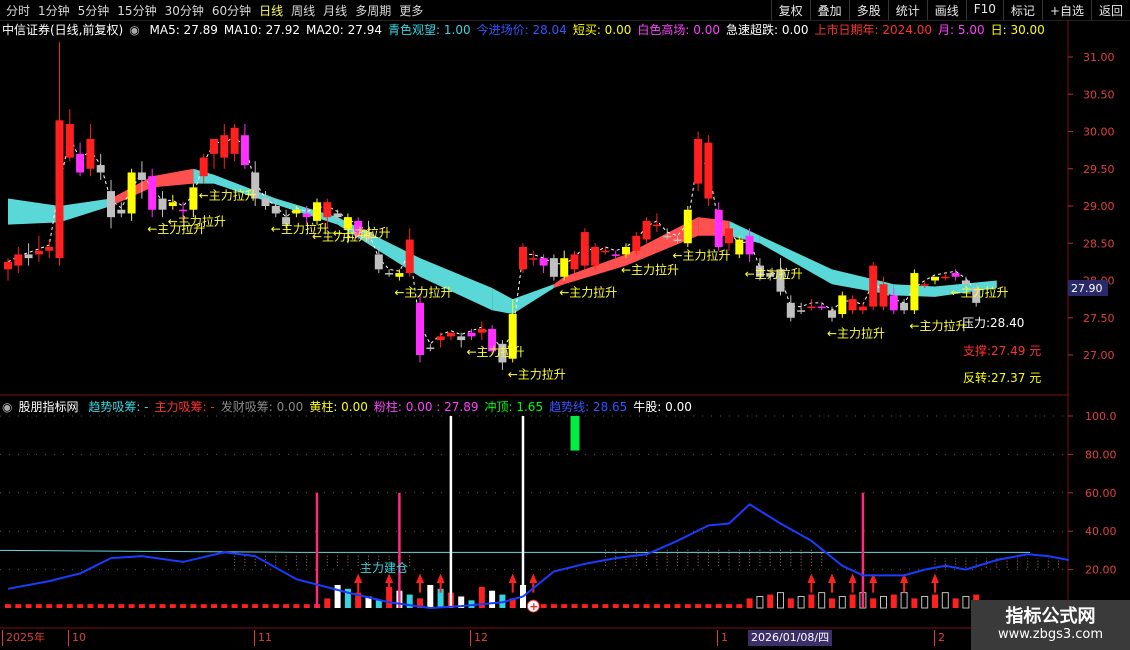  Describe the element at coordinates (1099, 57) in the screenshot. I see `price-tick-label: 31.00` at that location.